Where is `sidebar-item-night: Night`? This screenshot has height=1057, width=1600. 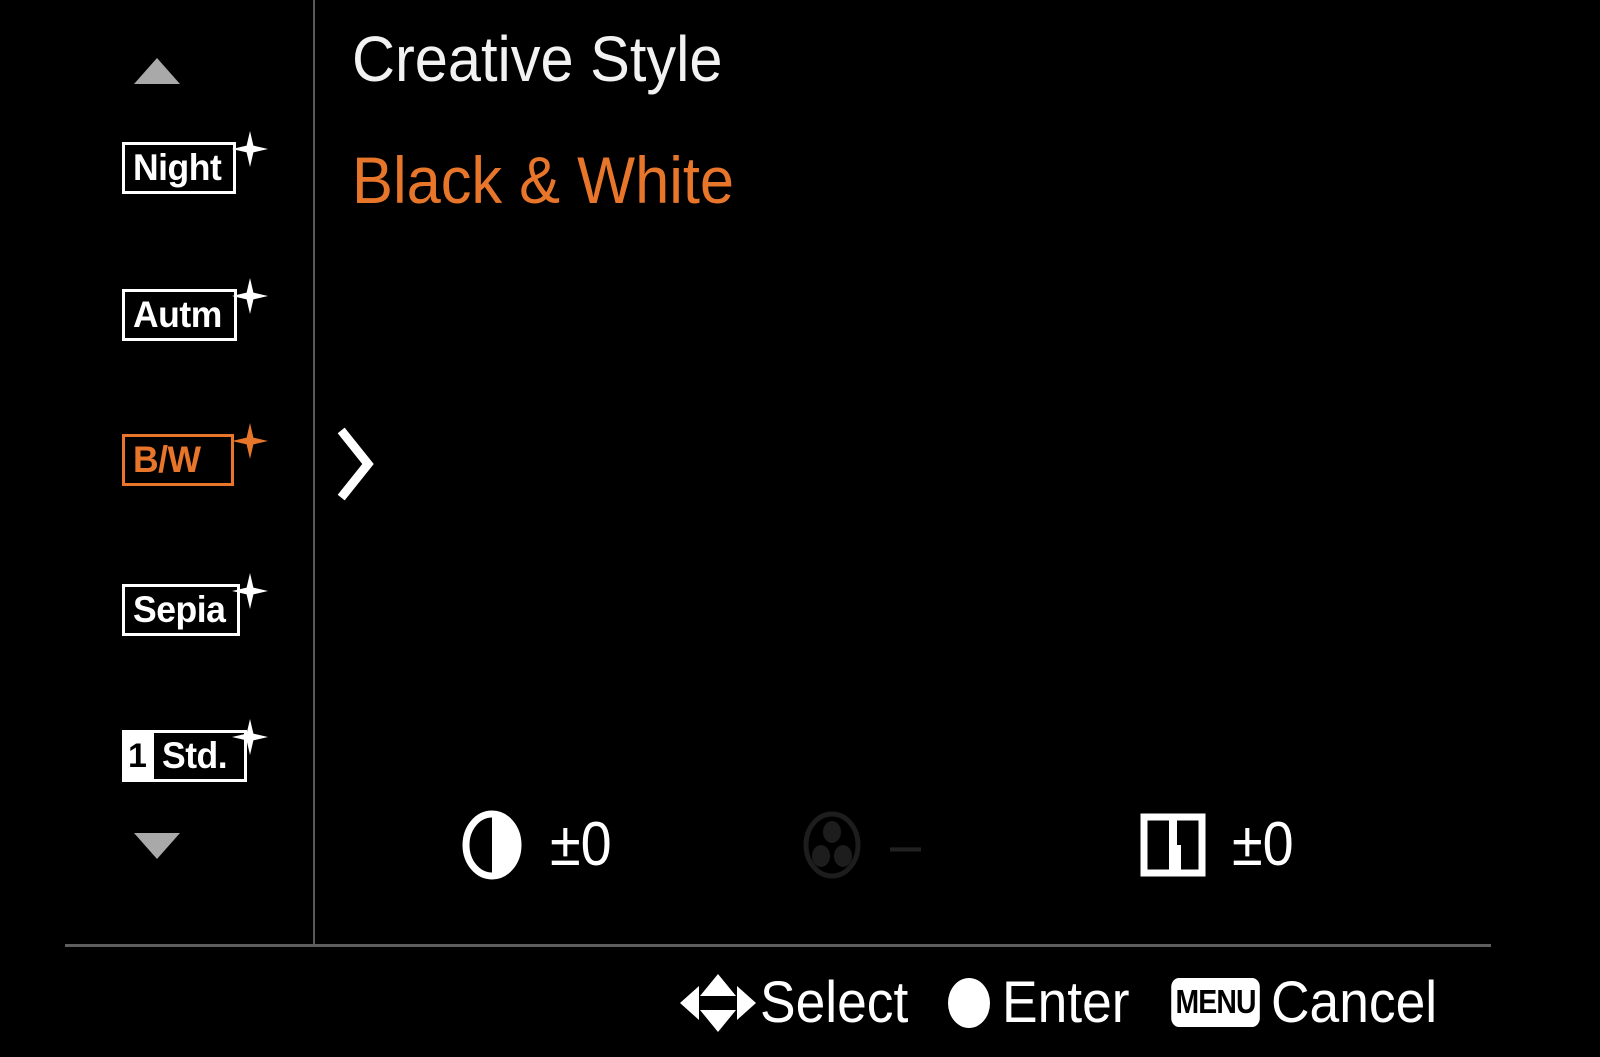 sidebar-item-night: Night is located at coordinates (156, 167).